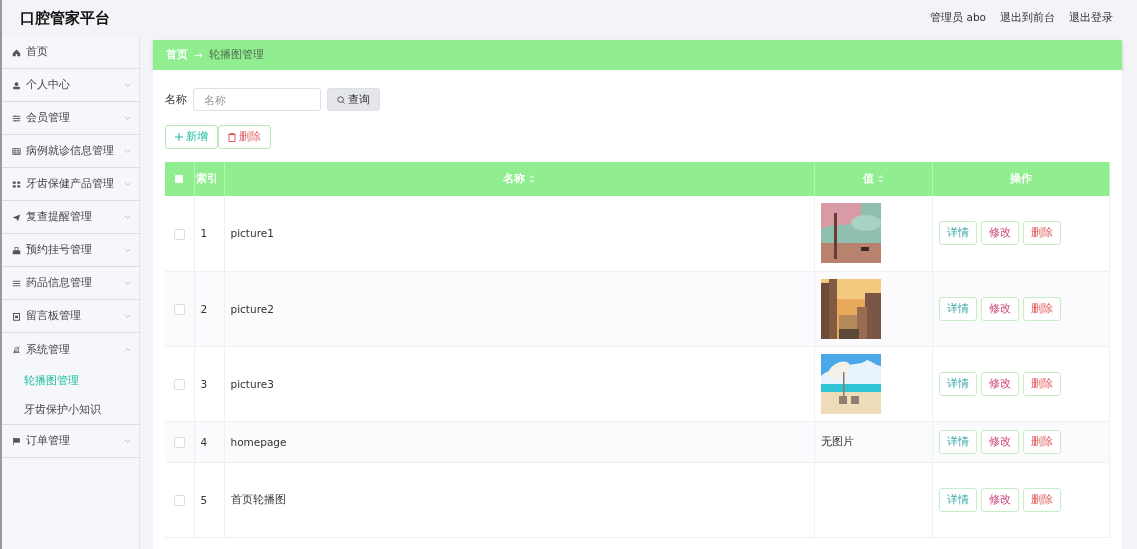 This screenshot has width=1137, height=549. I want to click on column-header: 索引, so click(206, 178).